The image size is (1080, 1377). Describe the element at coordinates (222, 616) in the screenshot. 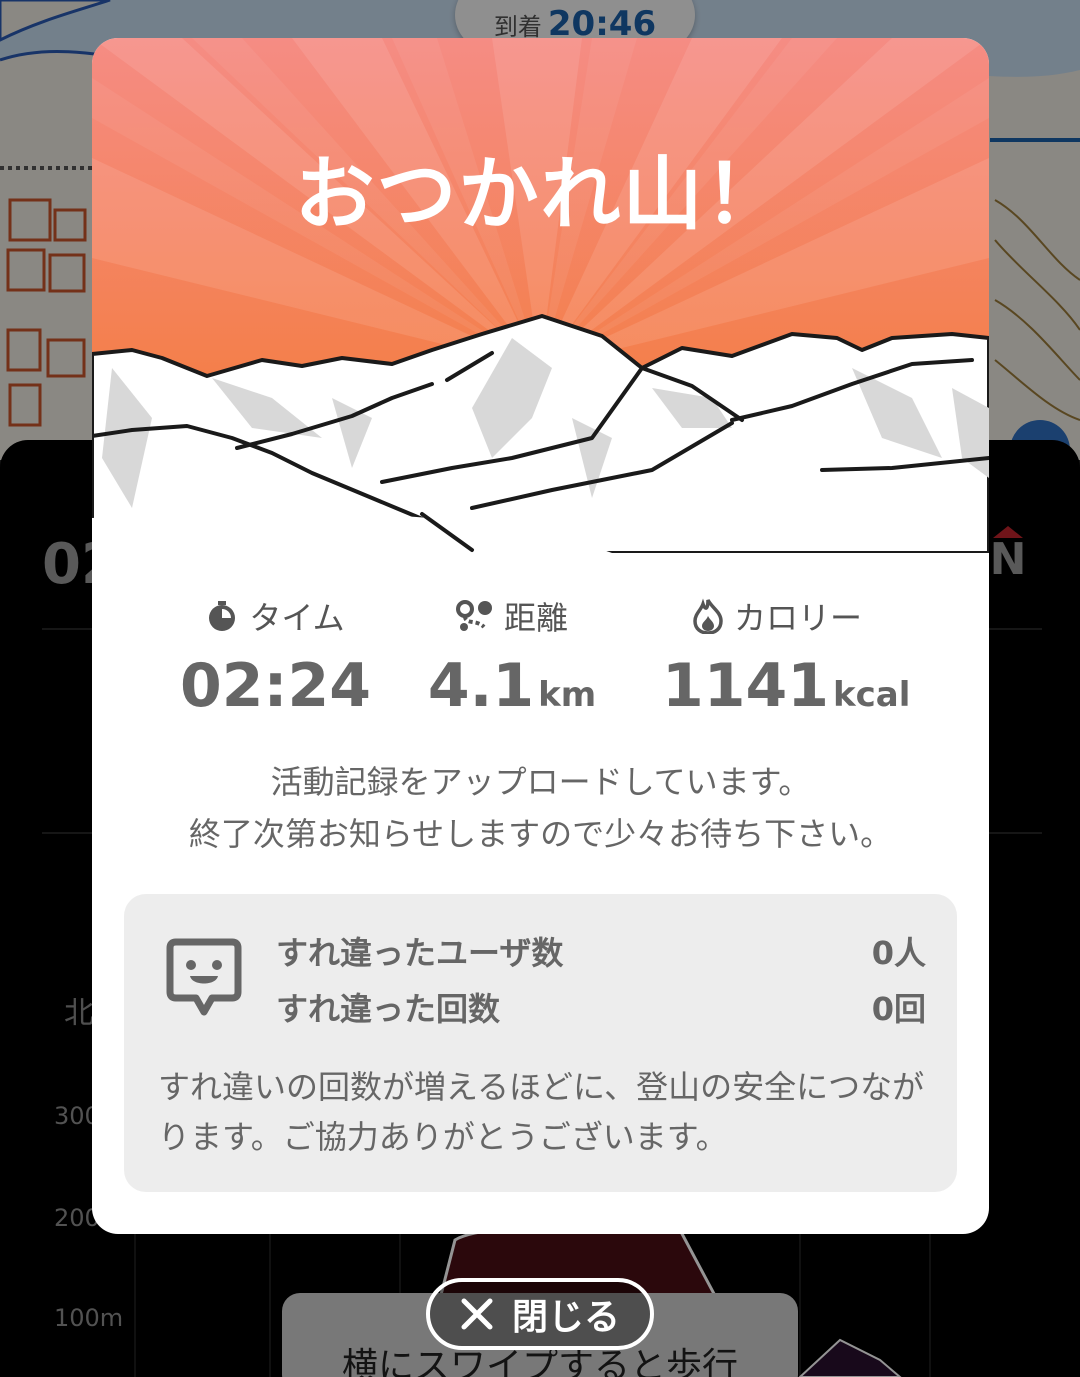

I see `stopwatch-icon` at that location.